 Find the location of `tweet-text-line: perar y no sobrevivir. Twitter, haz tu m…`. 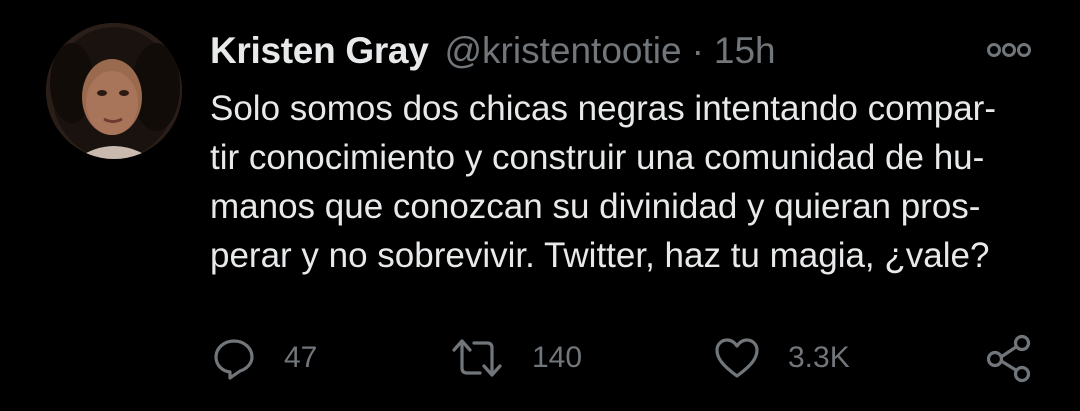

tweet-text-line: perar y no sobrevivir. Twitter, haz tu m… is located at coordinates (600, 255).